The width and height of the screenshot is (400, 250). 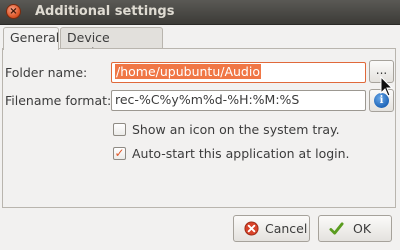 What do you see at coordinates (238, 100) in the screenshot?
I see `filename-format-input: rec-%C%y%m%d-%H:%M:%S` at bounding box center [238, 100].